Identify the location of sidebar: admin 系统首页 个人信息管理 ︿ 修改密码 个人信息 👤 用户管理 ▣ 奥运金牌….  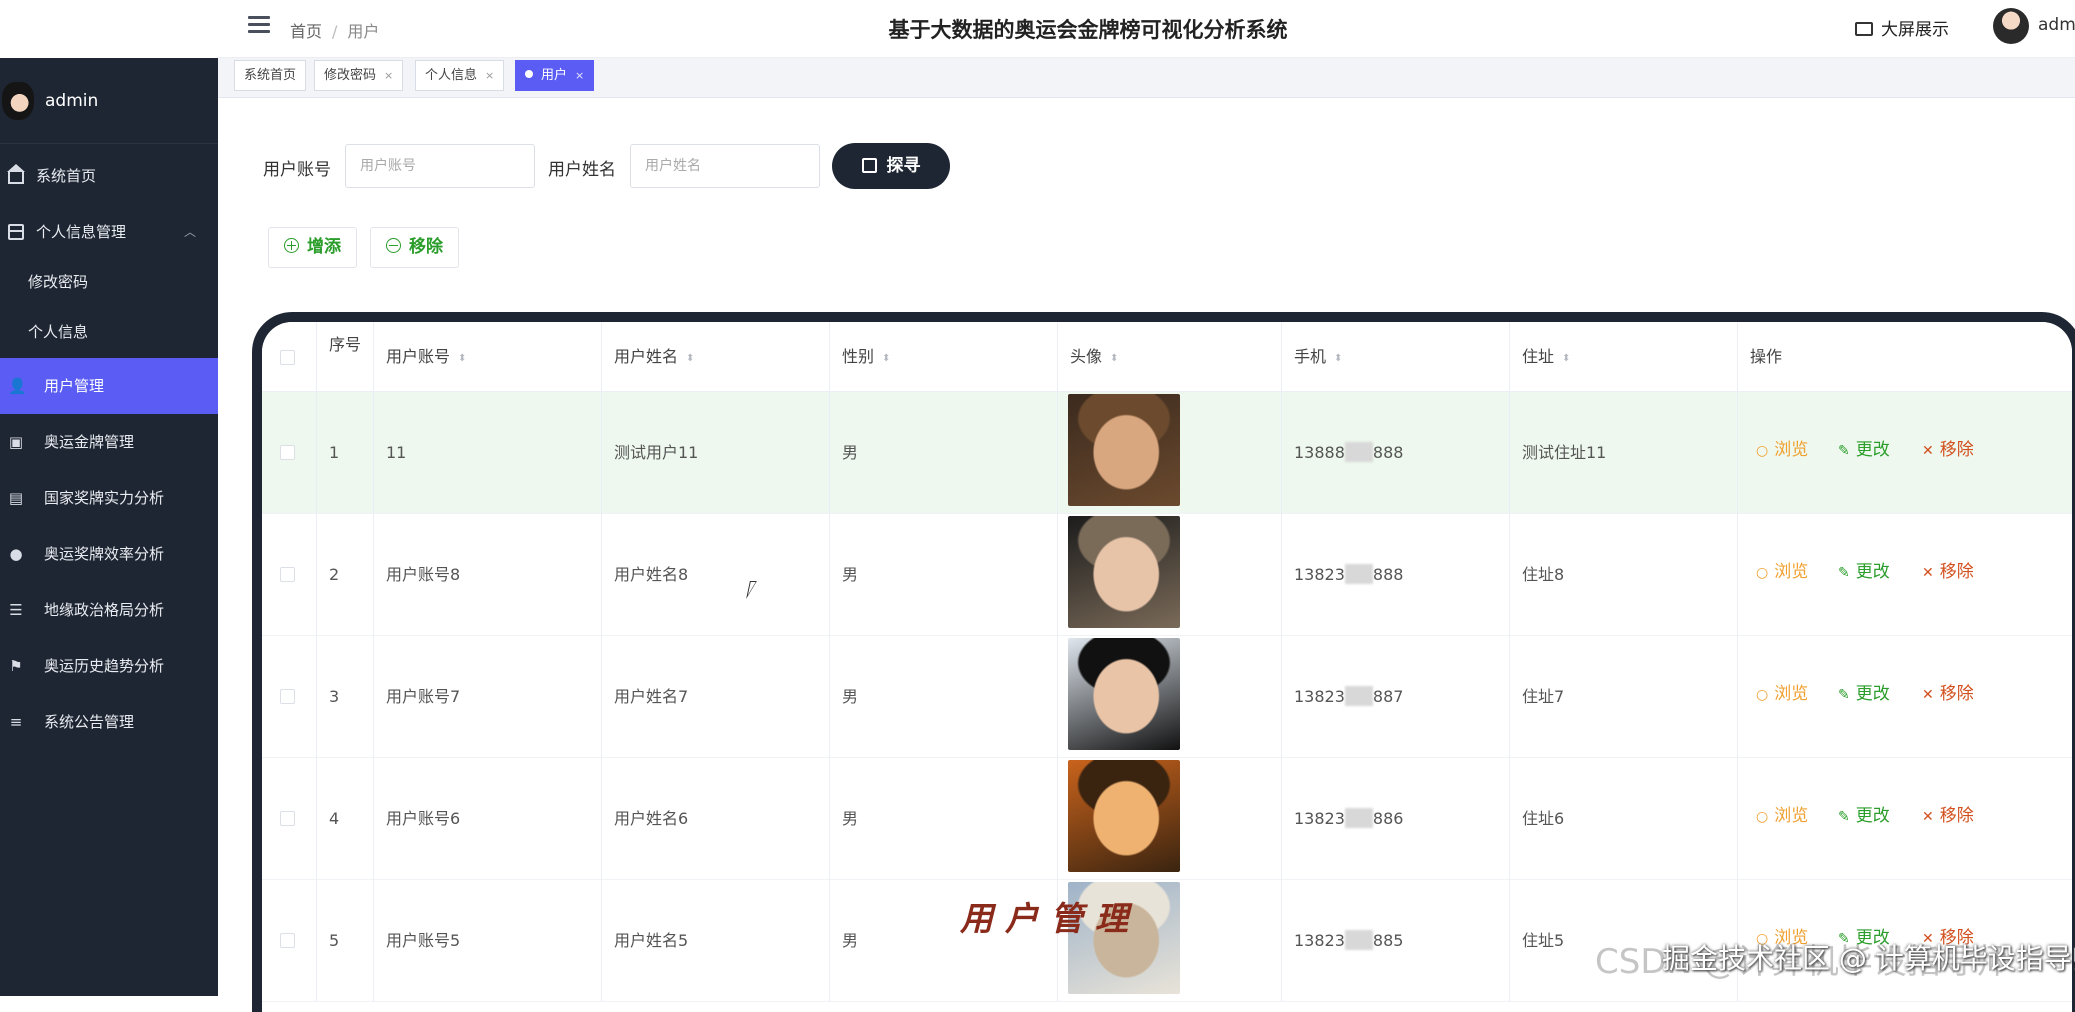
(109, 527).